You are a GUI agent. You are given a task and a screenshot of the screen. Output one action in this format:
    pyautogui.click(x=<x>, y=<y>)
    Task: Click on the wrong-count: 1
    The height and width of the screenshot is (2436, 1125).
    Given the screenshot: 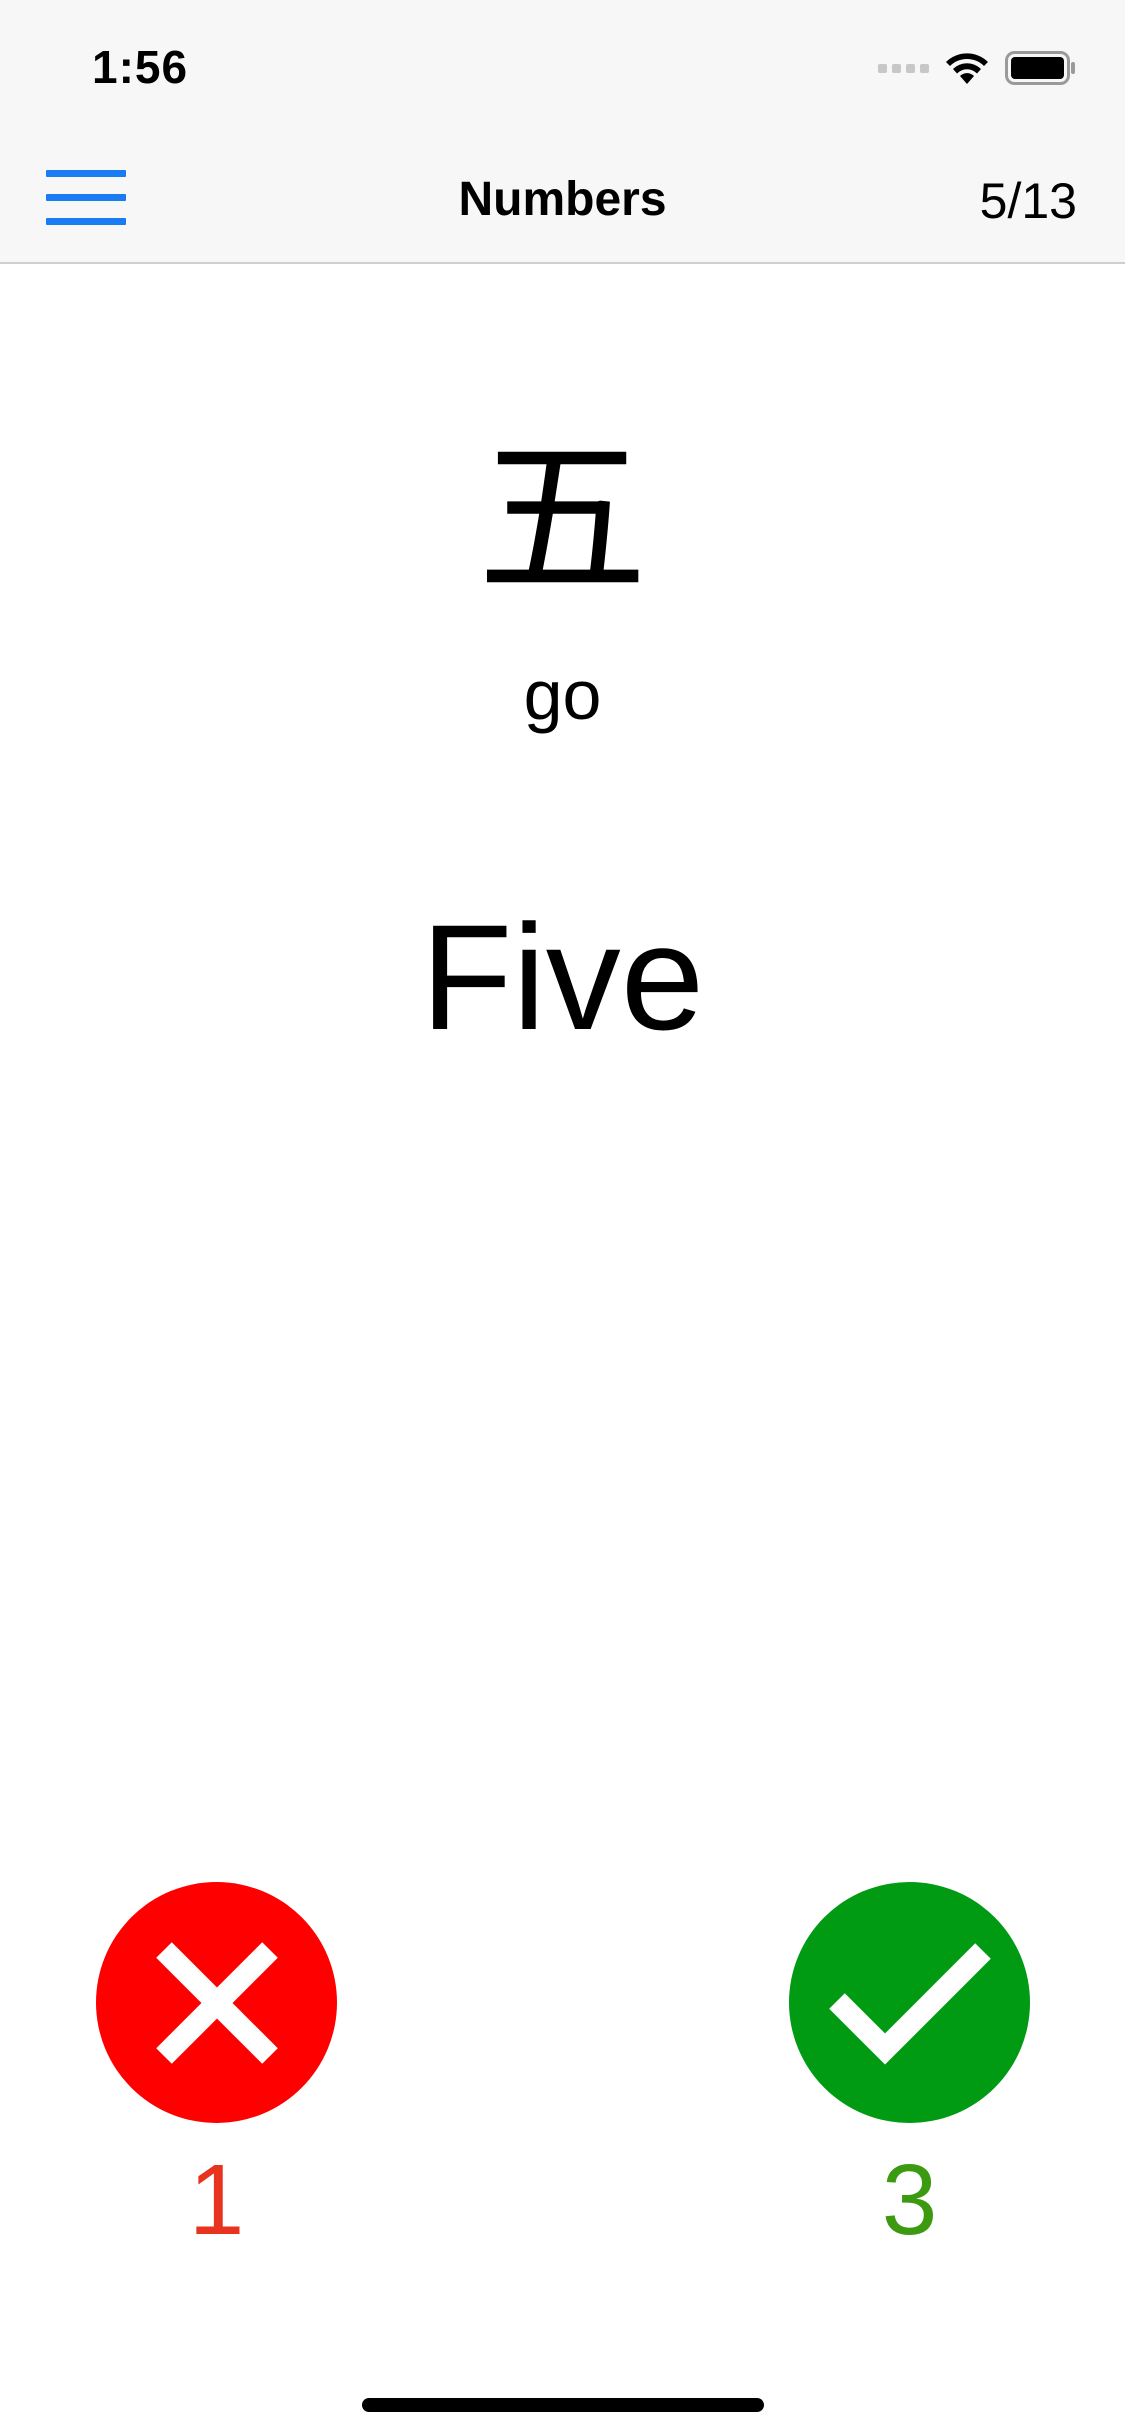 What is the action you would take?
    pyautogui.click(x=216, y=2200)
    